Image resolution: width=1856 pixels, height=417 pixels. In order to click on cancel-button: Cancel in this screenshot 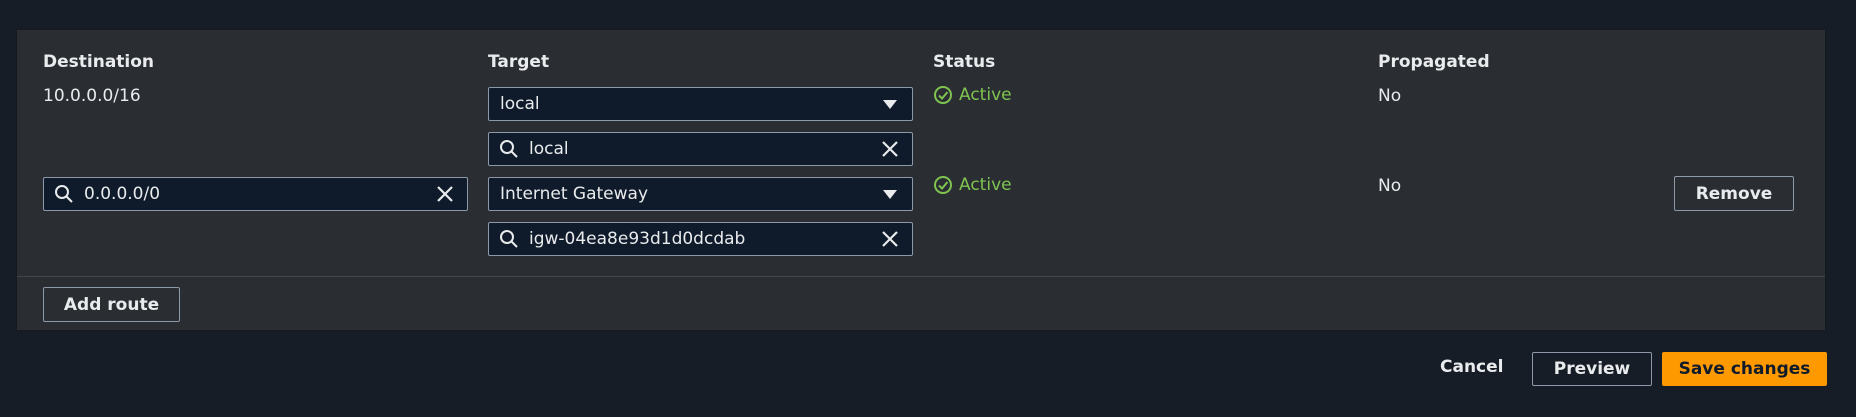, I will do `click(1471, 367)`.